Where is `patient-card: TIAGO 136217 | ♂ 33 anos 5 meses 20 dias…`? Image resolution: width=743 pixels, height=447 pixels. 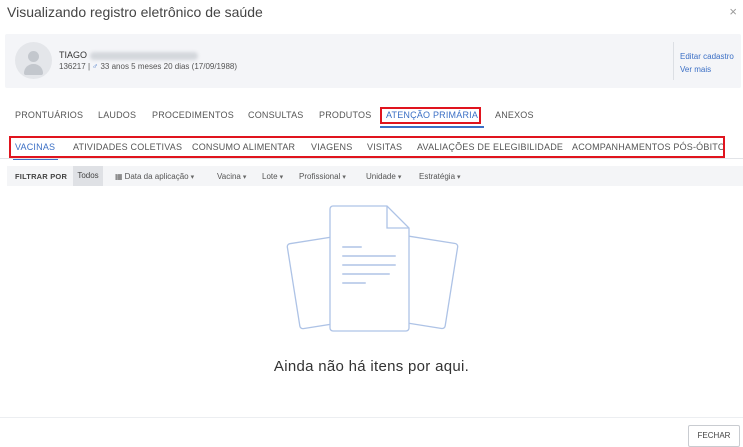
patient-card: TIAGO 136217 | ♂ 33 anos 5 meses 20 dias… is located at coordinates (373, 61).